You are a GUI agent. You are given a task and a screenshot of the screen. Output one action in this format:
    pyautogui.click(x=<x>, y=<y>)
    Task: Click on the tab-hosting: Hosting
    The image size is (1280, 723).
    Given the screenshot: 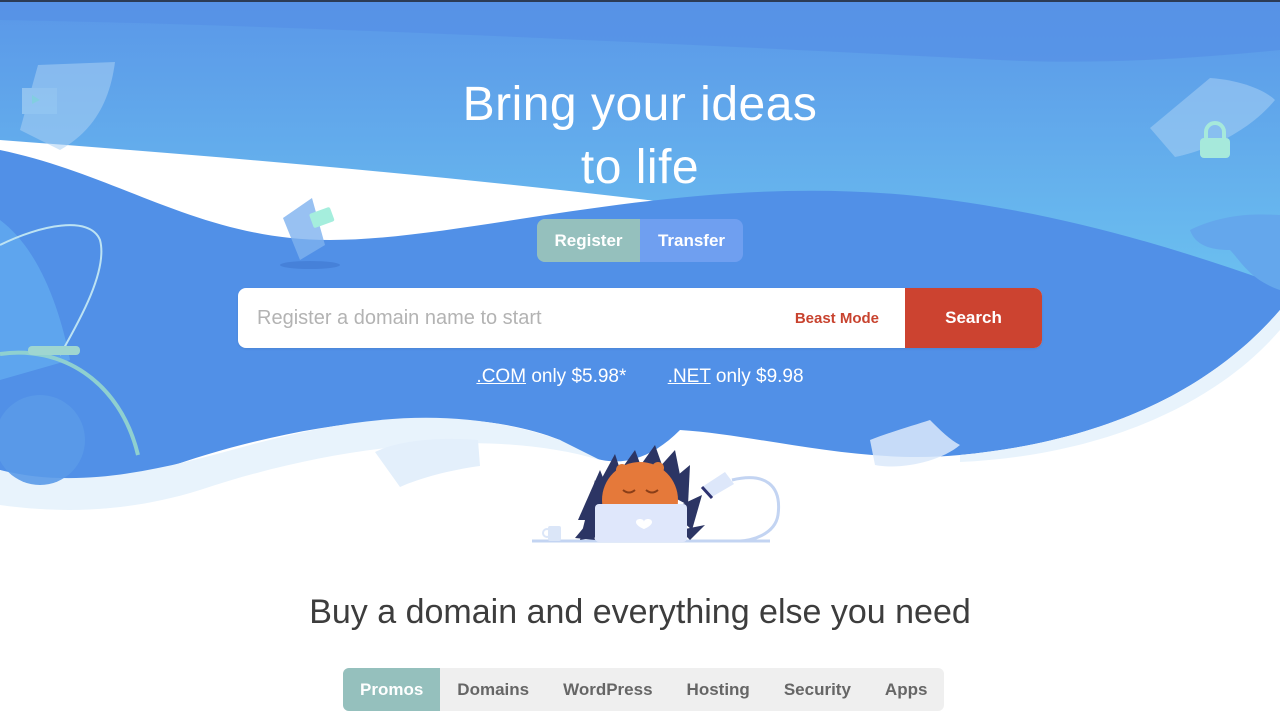 What is the action you would take?
    pyautogui.click(x=718, y=689)
    